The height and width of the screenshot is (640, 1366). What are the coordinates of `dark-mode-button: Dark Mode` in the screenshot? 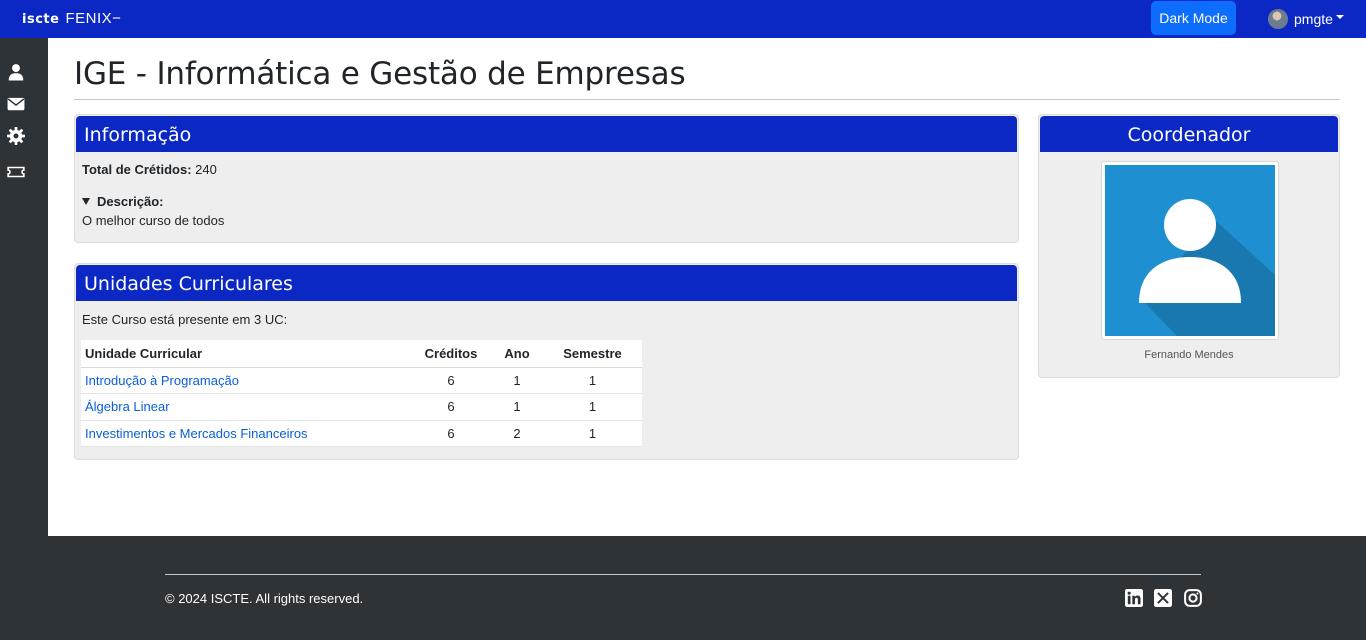 It's located at (1193, 18).